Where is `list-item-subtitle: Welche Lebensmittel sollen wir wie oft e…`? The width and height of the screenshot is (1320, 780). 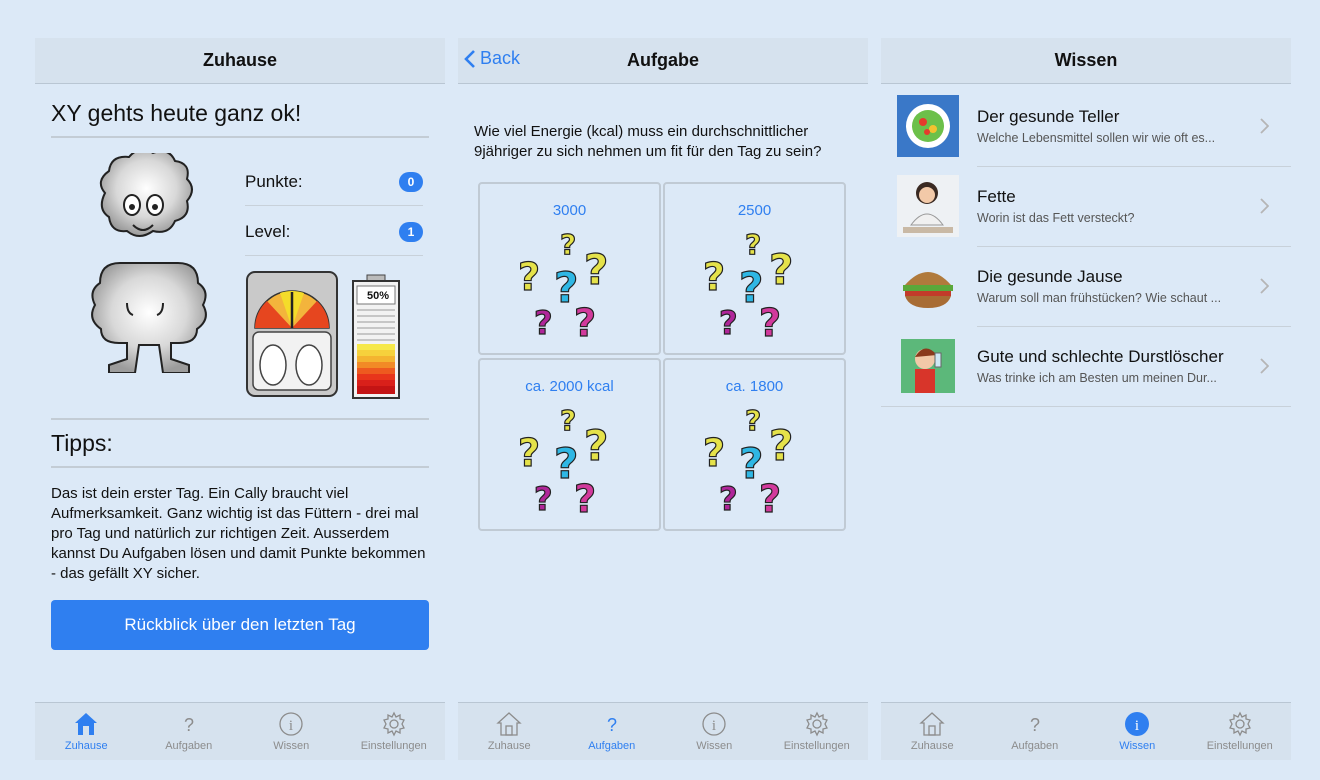
list-item-subtitle: Welche Lebensmittel sollen wir wie oft e… is located at coordinates (1096, 138).